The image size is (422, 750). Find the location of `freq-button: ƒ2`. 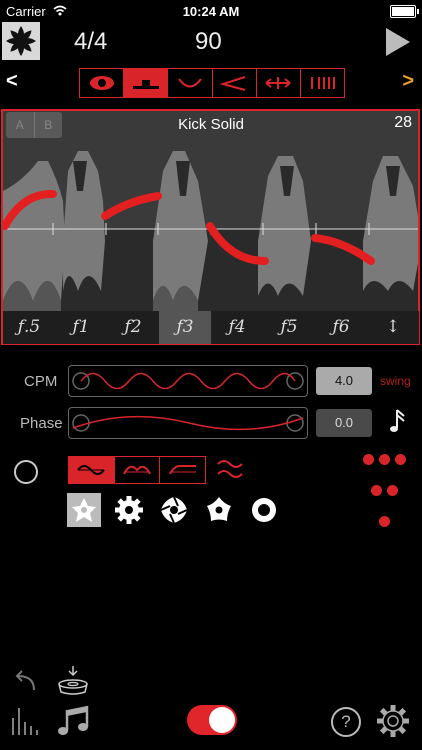

freq-button: ƒ2 is located at coordinates (133, 327).